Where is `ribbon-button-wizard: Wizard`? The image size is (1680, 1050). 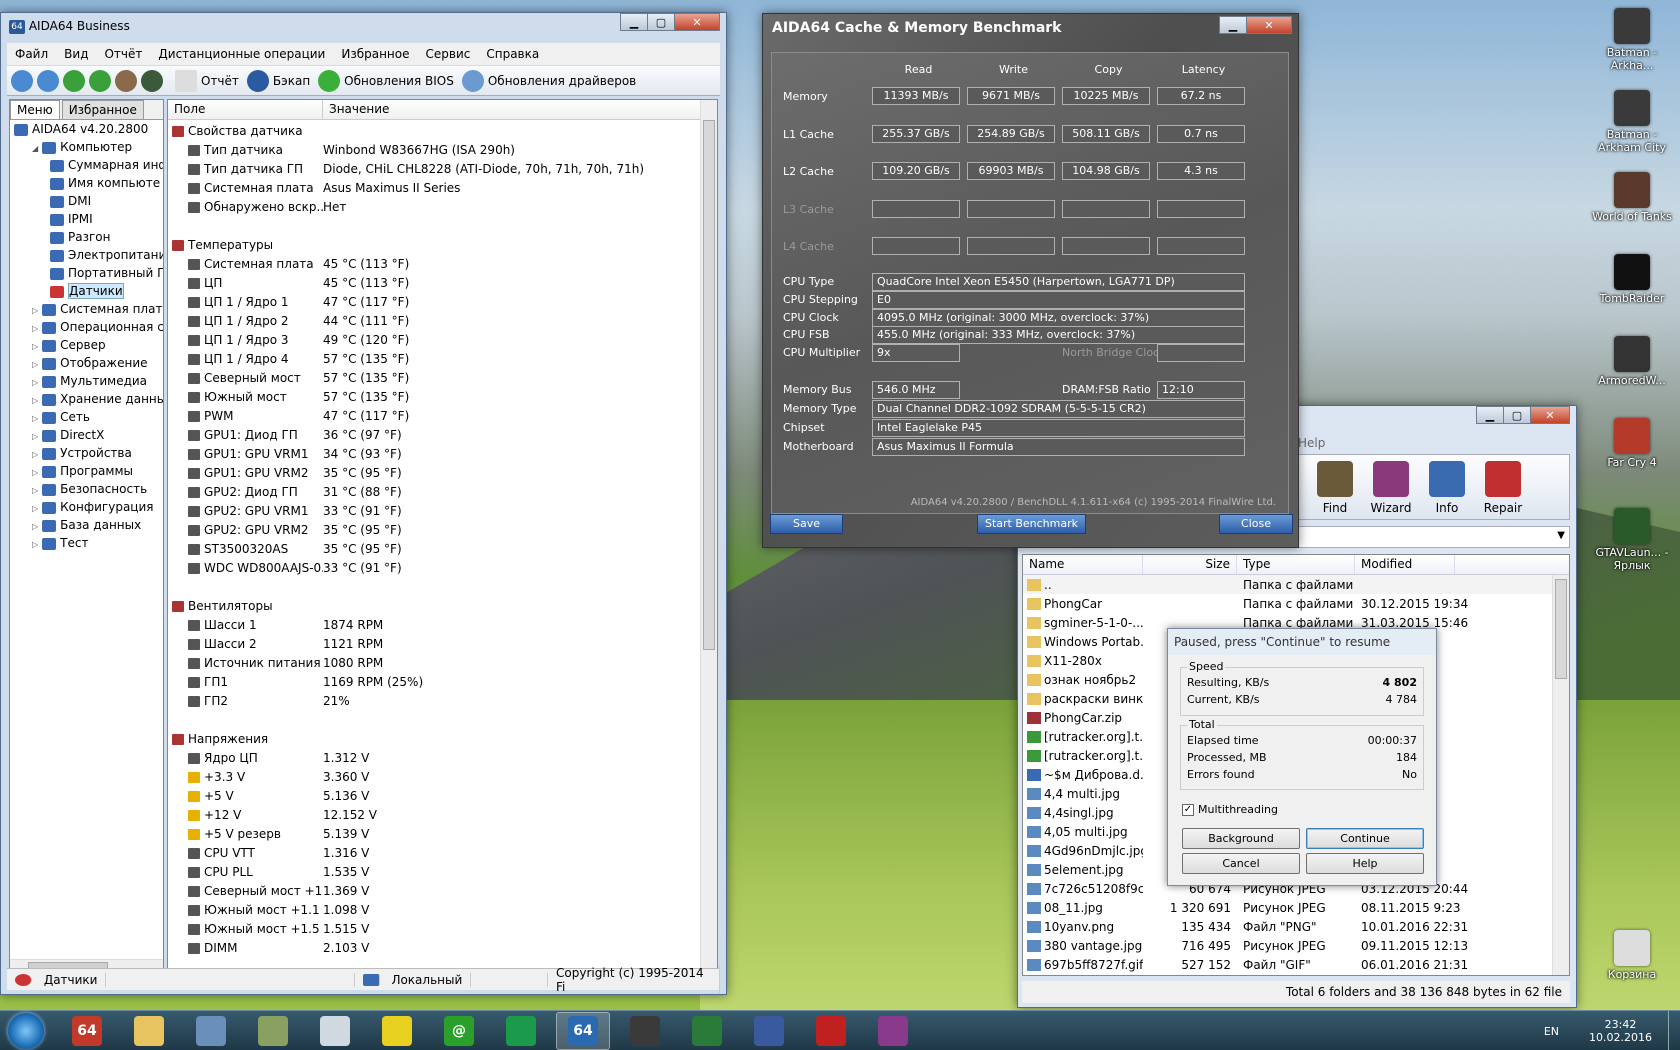
ribbon-button-wizard: Wizard is located at coordinates (1391, 488).